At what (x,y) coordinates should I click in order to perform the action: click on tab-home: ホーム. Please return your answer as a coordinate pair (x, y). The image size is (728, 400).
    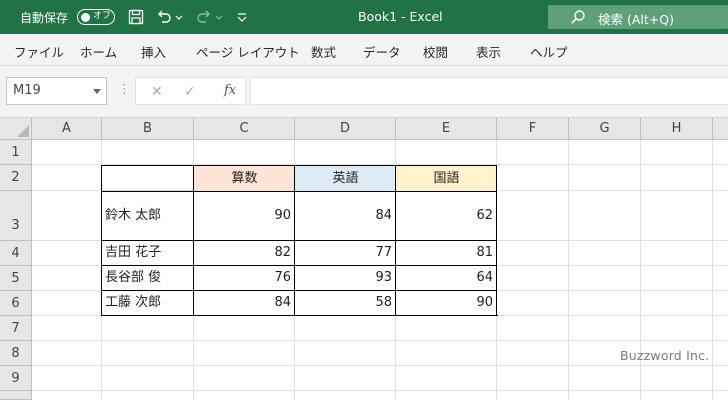
    Looking at the image, I should click on (98, 51).